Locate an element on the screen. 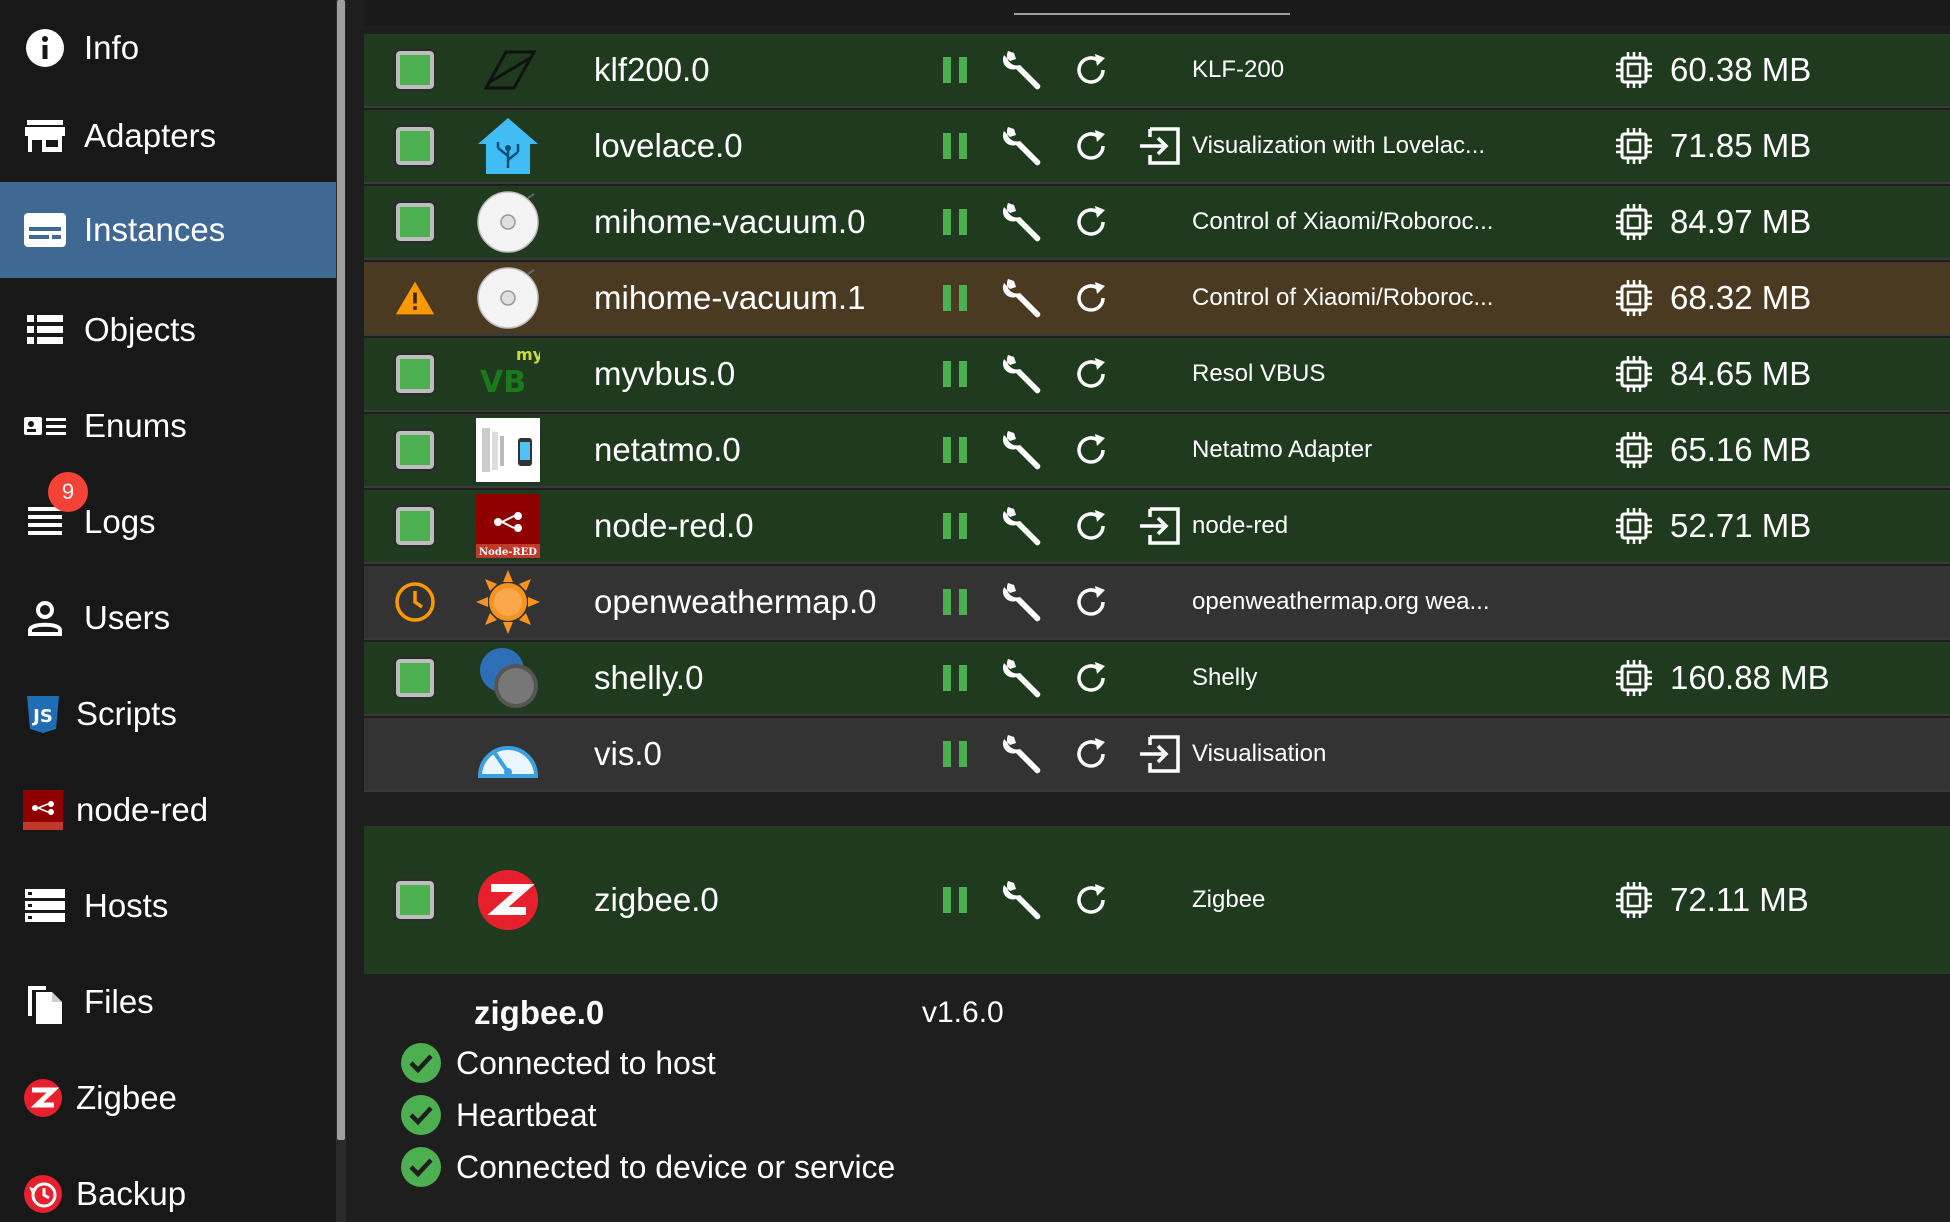 The width and height of the screenshot is (1950, 1222). sidebar-item-users: Users is located at coordinates (168, 618).